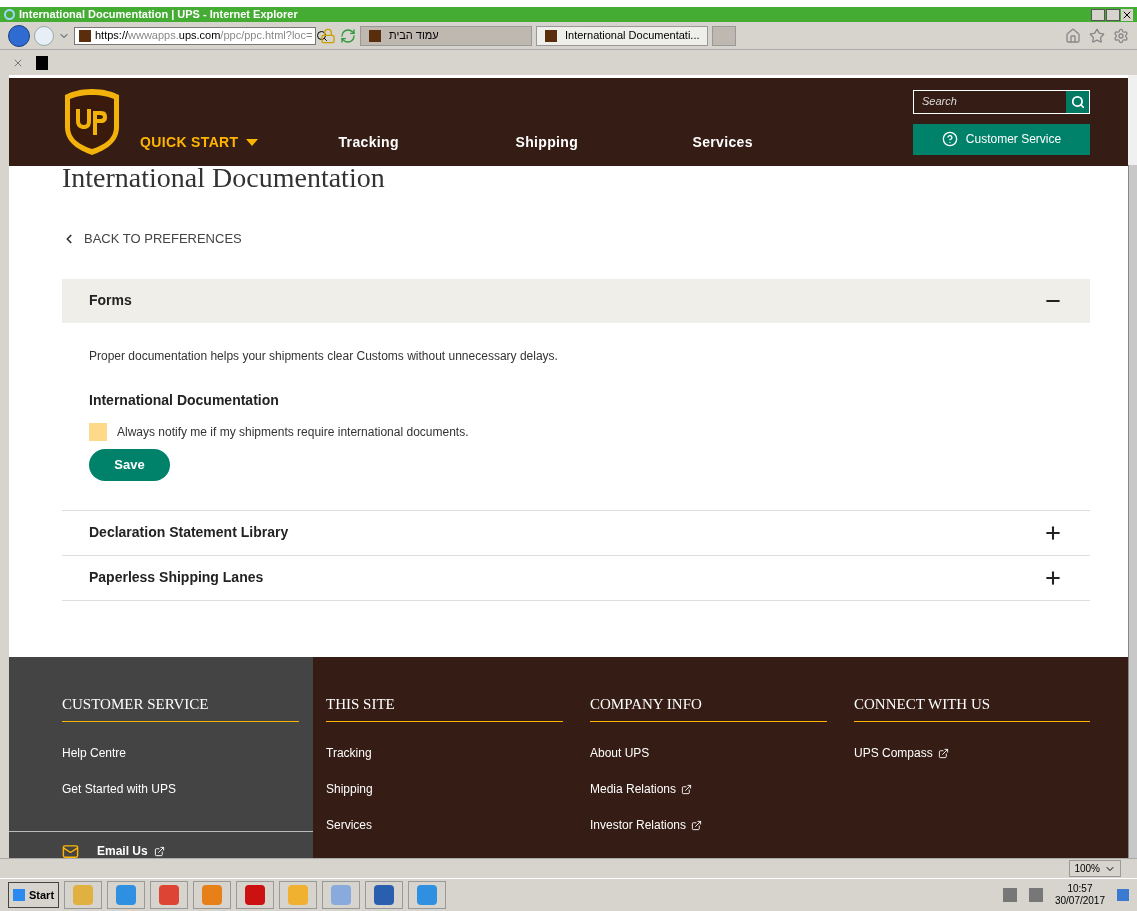 The image size is (1137, 911). What do you see at coordinates (724, 35) in the screenshot?
I see `new-tab-button` at bounding box center [724, 35].